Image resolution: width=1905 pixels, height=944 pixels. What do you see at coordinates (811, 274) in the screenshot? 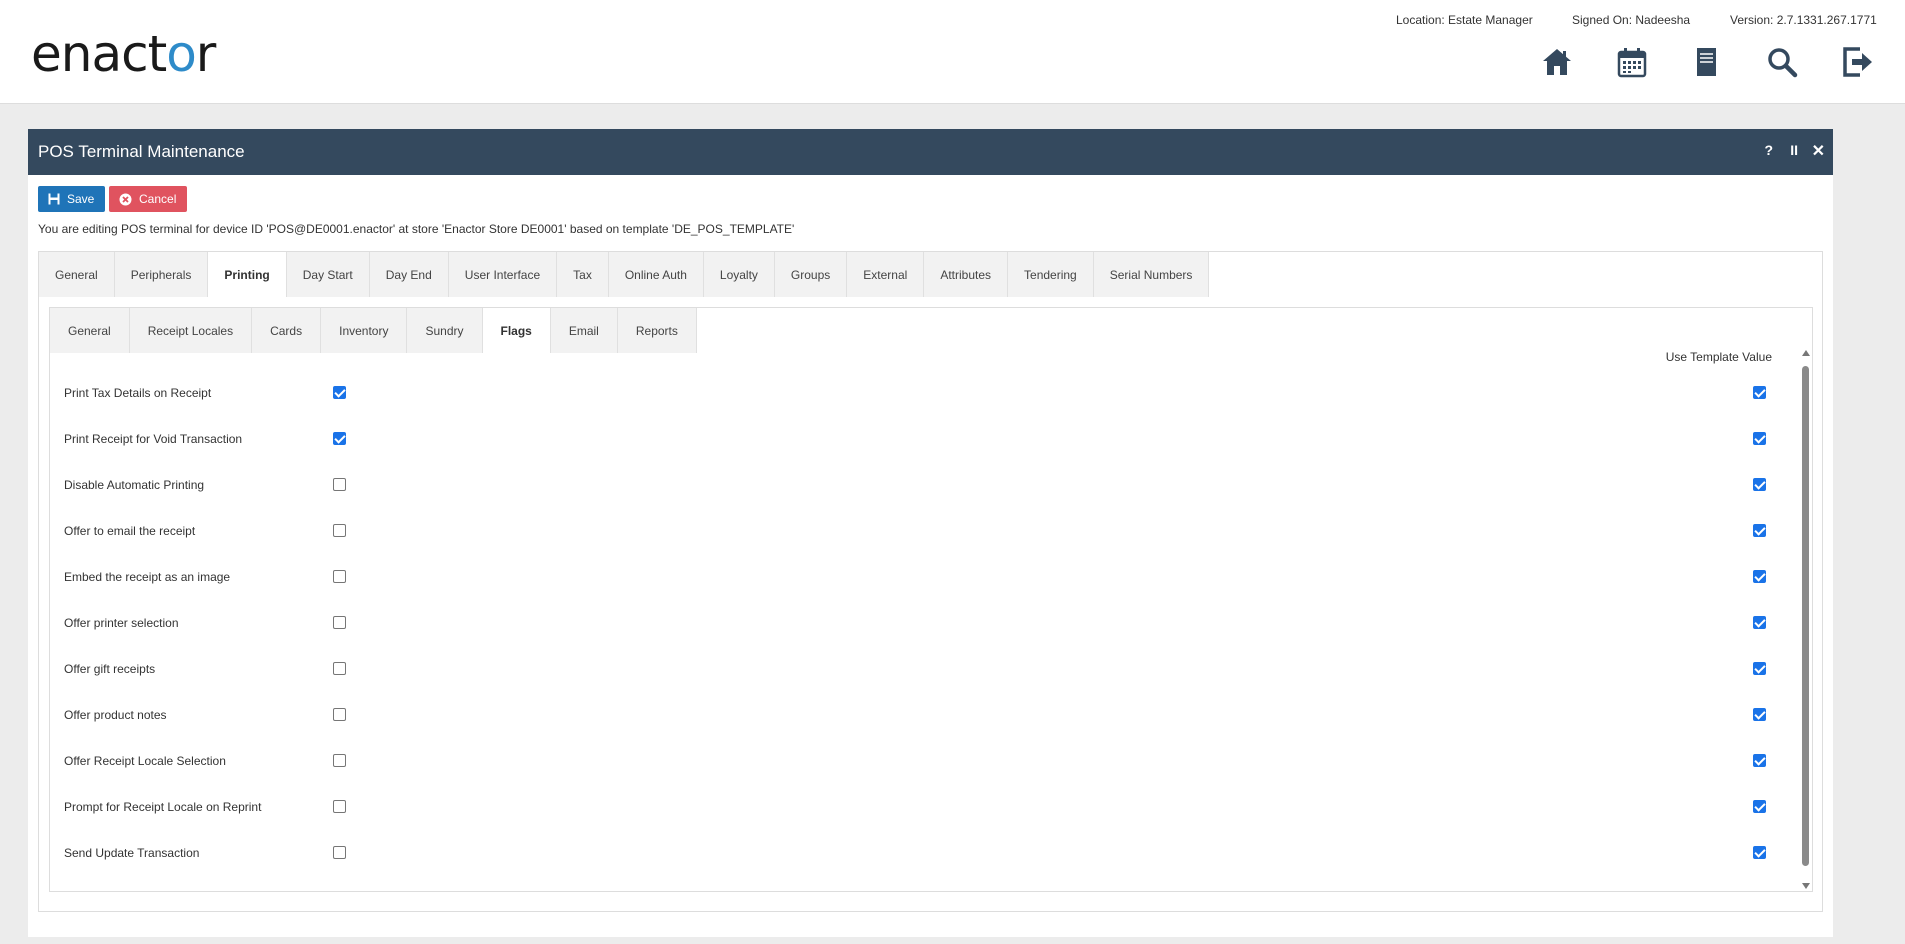
I see `tab-groups: Groups` at bounding box center [811, 274].